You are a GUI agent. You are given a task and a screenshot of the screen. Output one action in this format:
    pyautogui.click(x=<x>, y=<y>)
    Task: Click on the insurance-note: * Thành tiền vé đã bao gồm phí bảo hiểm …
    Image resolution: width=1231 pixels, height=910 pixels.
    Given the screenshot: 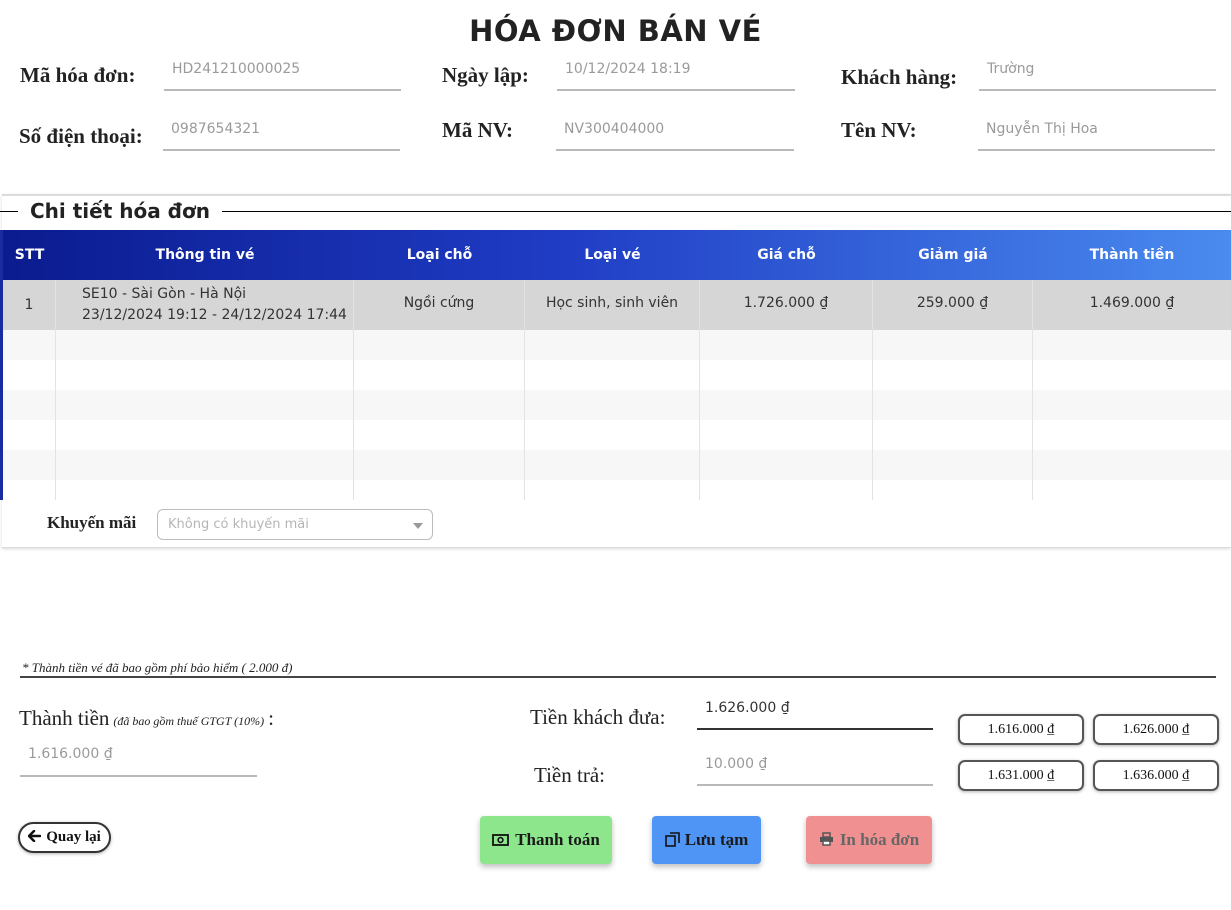 What is the action you would take?
    pyautogui.click(x=157, y=667)
    